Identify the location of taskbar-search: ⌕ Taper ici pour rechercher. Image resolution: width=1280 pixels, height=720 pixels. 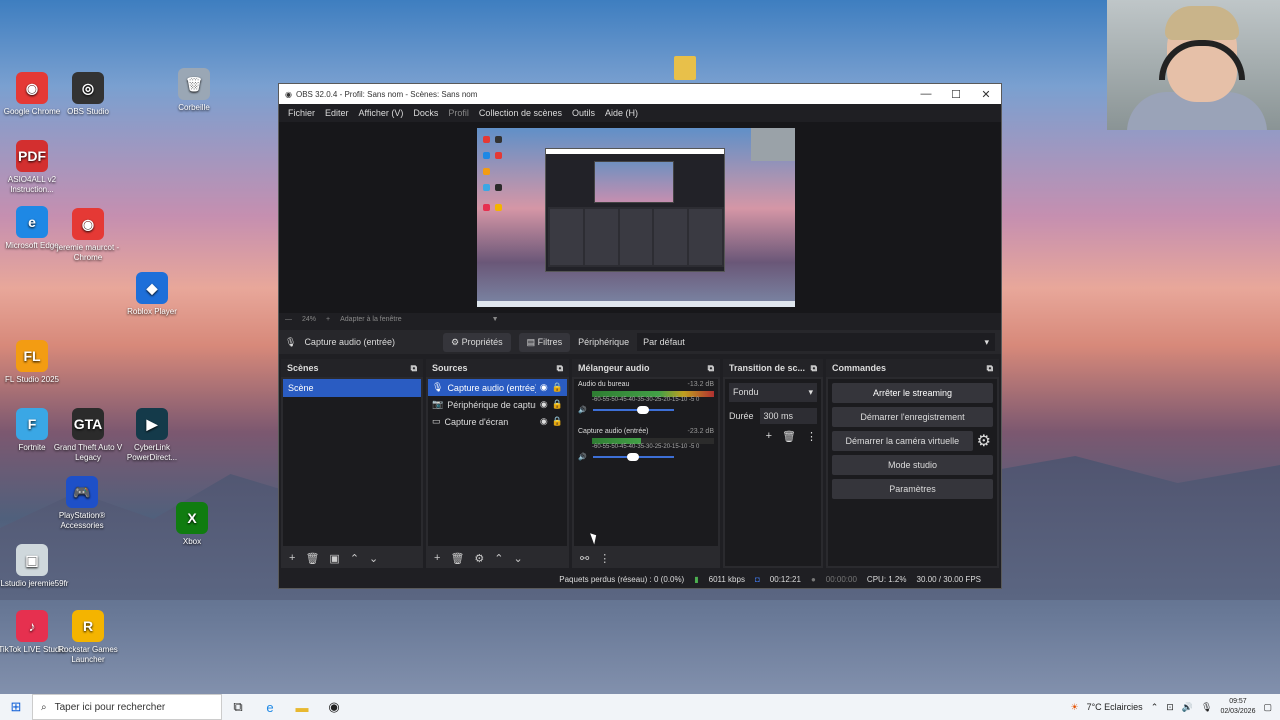
(127, 707).